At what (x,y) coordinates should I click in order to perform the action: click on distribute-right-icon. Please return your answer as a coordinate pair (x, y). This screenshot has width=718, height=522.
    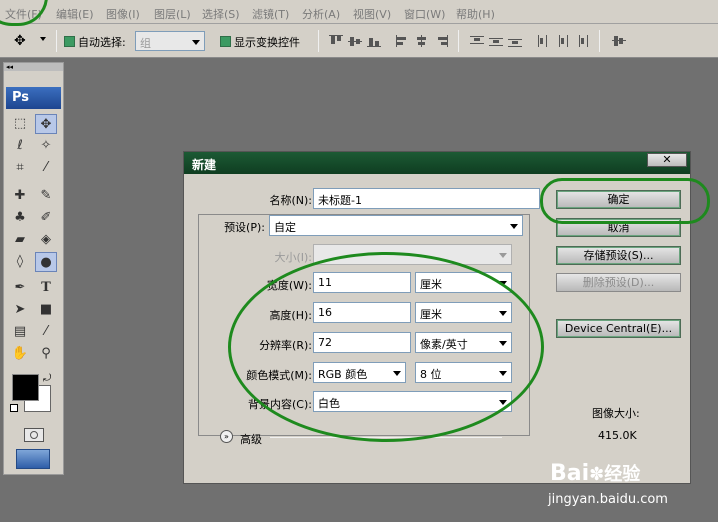
    Looking at the image, I should click on (582, 41).